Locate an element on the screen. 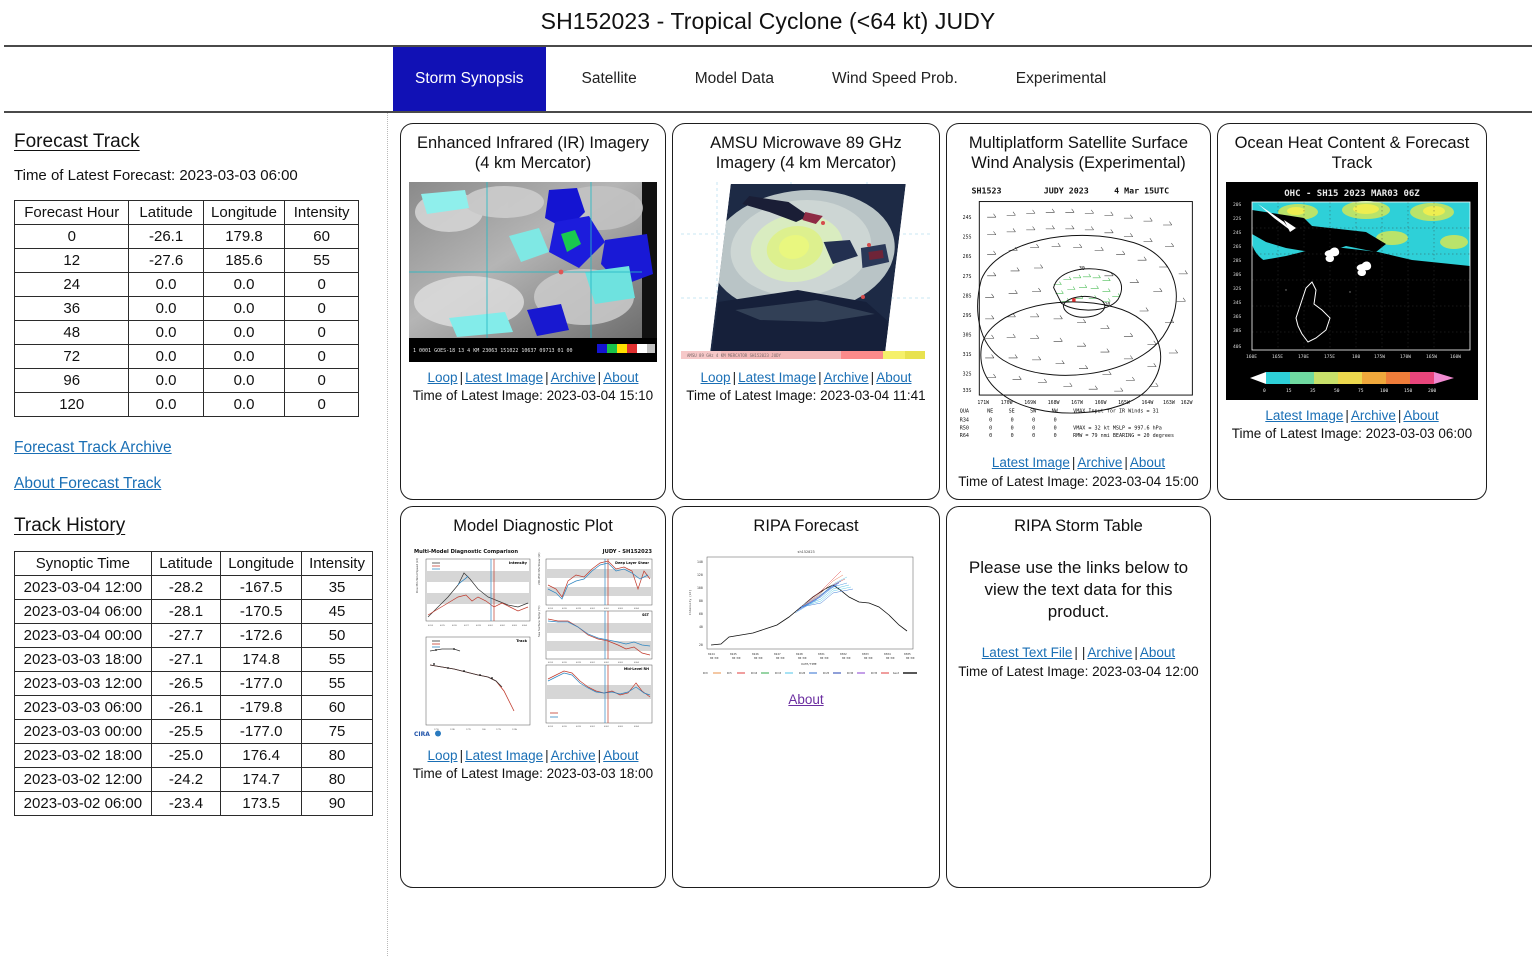  cell-hour: 96 is located at coordinates (71, 380).